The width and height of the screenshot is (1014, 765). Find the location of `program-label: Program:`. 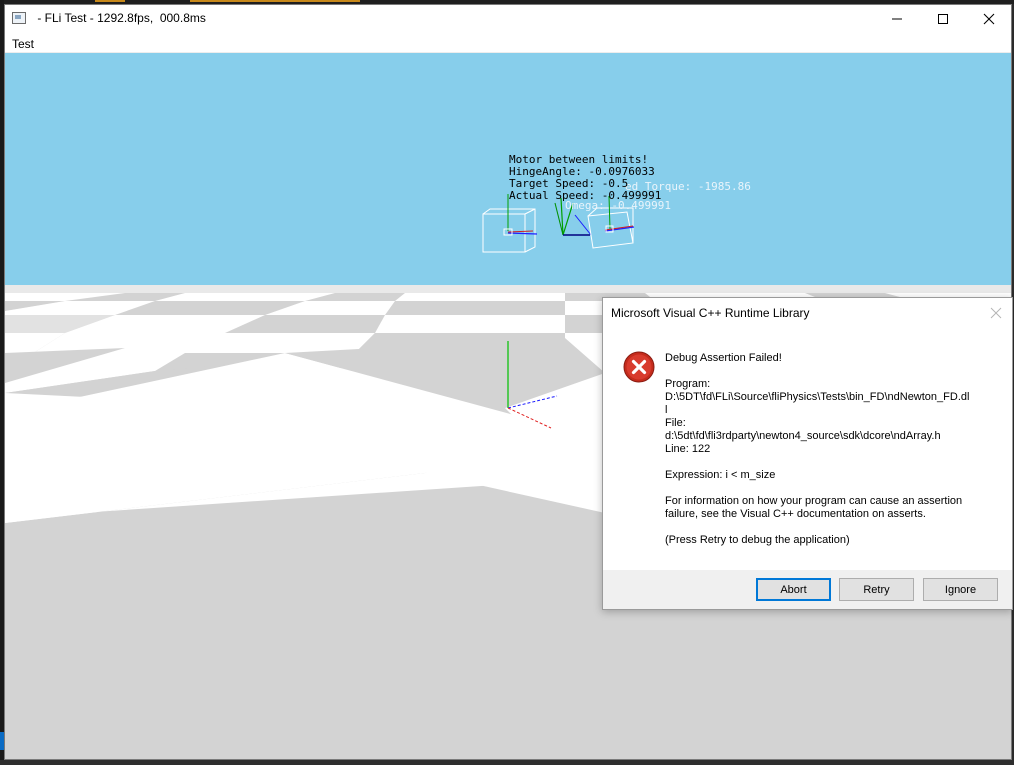

program-label: Program: is located at coordinates (688, 384).